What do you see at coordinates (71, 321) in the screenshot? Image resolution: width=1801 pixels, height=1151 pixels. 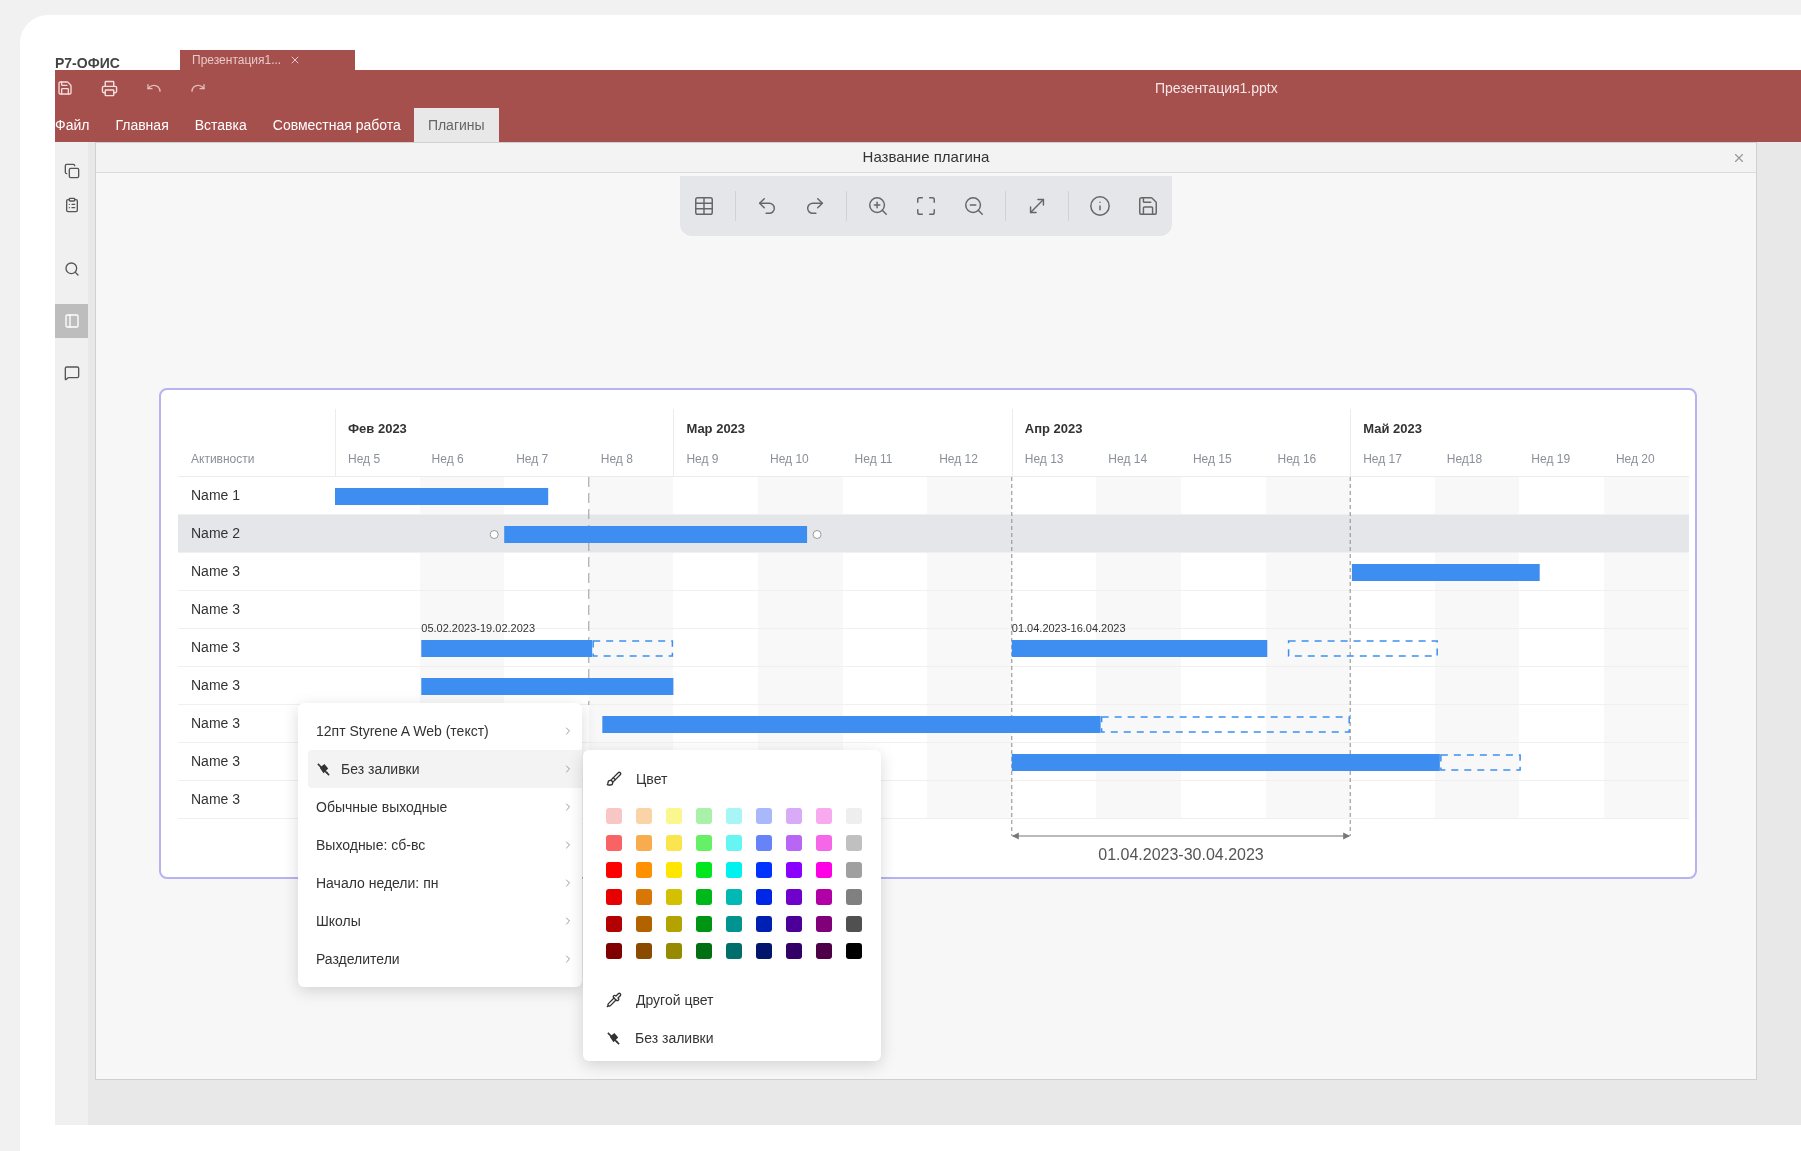 I see `panel-icon` at bounding box center [71, 321].